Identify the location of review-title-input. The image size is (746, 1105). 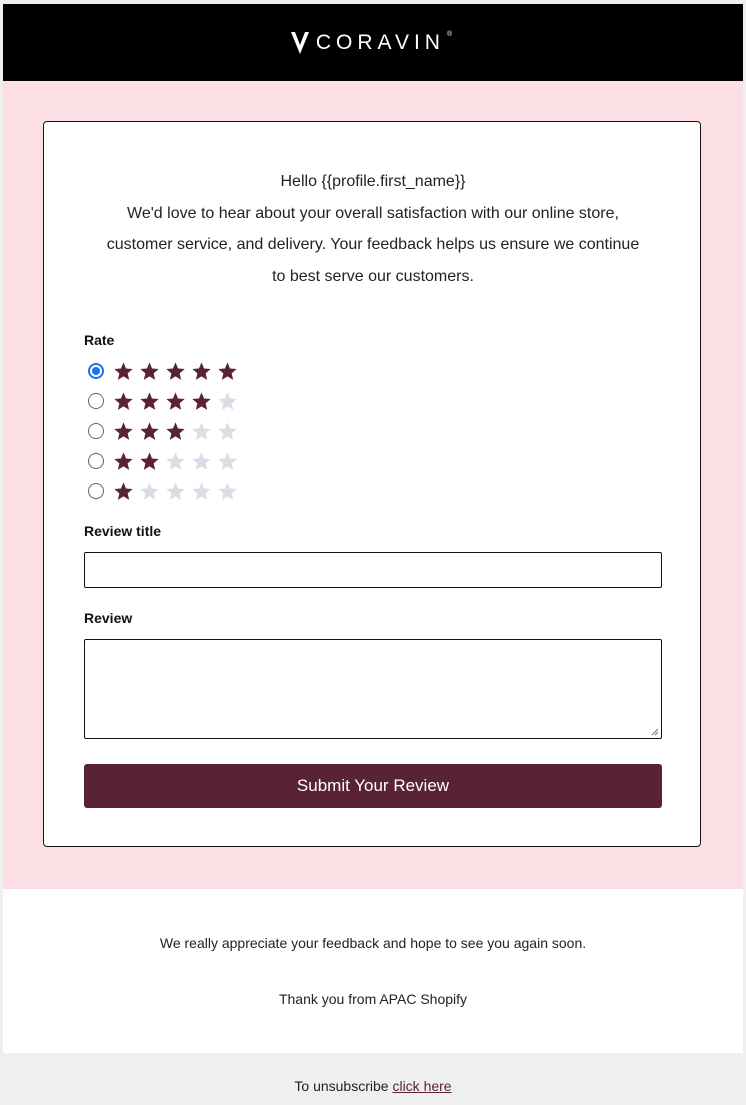
(373, 570).